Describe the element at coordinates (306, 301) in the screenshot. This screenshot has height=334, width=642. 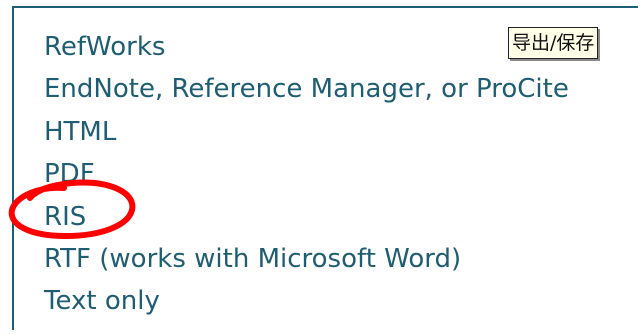
I see `format-option-text-only: Text only` at that location.